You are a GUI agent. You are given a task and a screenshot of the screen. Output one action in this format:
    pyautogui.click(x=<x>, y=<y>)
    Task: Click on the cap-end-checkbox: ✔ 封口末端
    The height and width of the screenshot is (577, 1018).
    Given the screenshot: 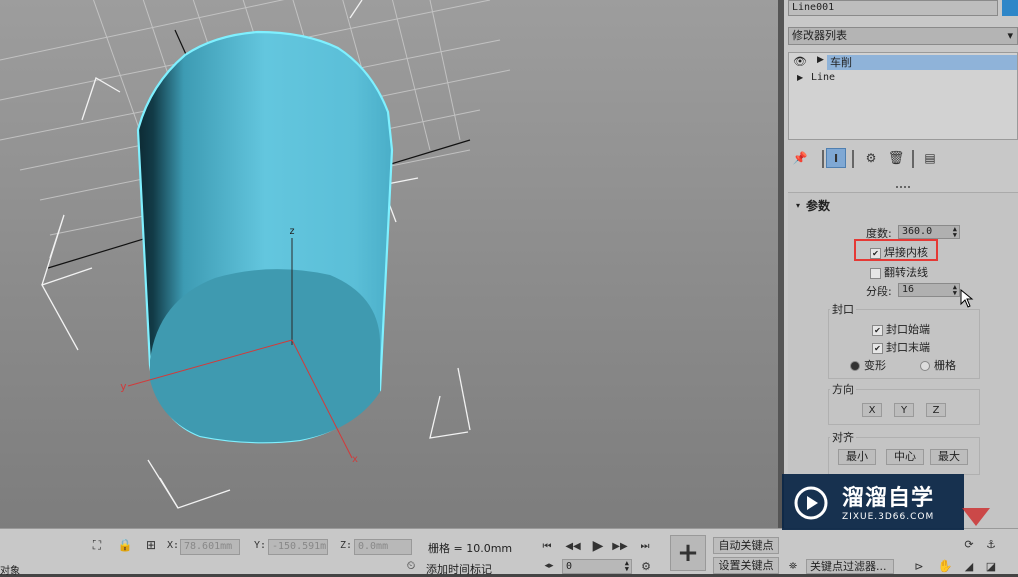 What is the action you would take?
    pyautogui.click(x=901, y=347)
    